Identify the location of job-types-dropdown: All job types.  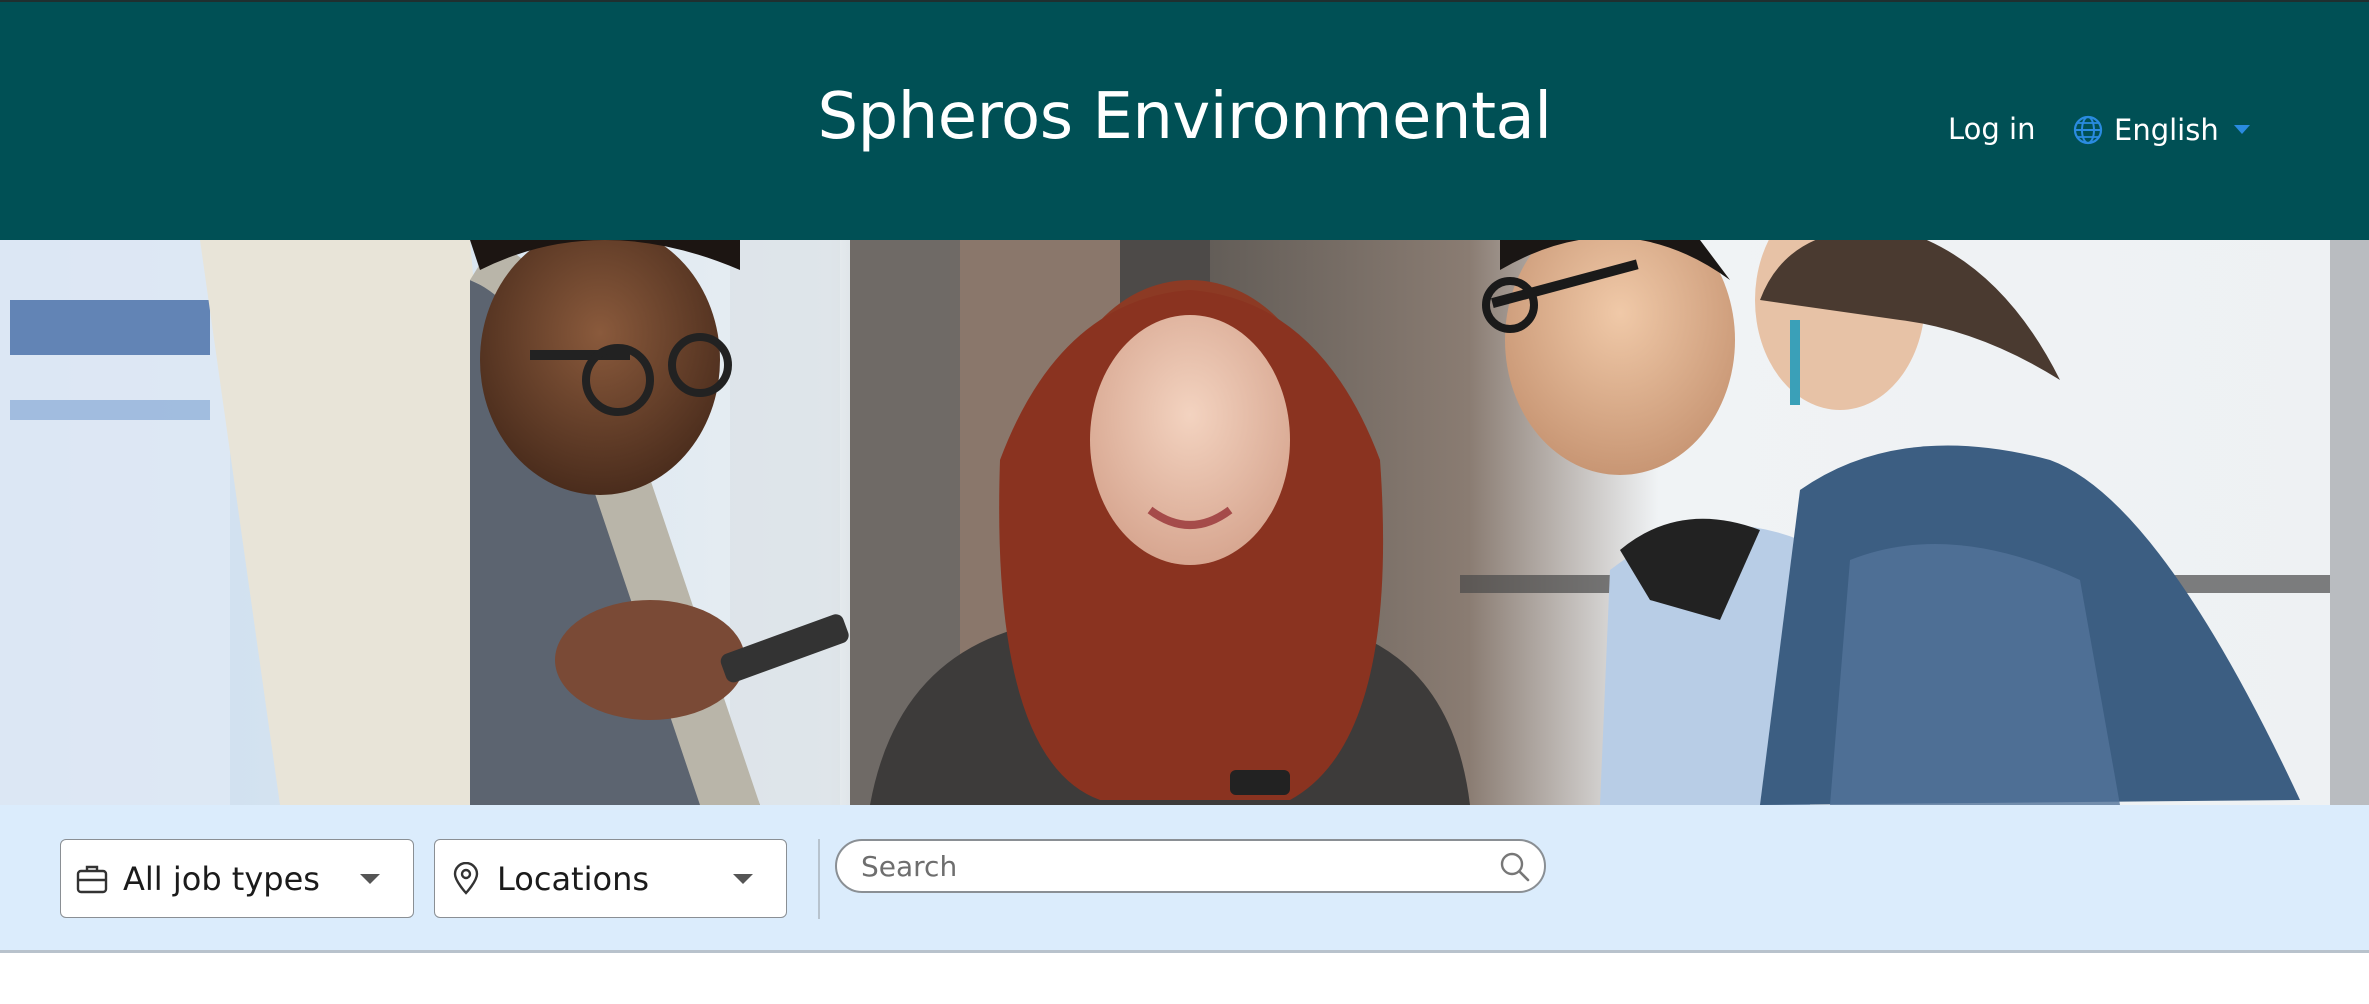
(237, 878).